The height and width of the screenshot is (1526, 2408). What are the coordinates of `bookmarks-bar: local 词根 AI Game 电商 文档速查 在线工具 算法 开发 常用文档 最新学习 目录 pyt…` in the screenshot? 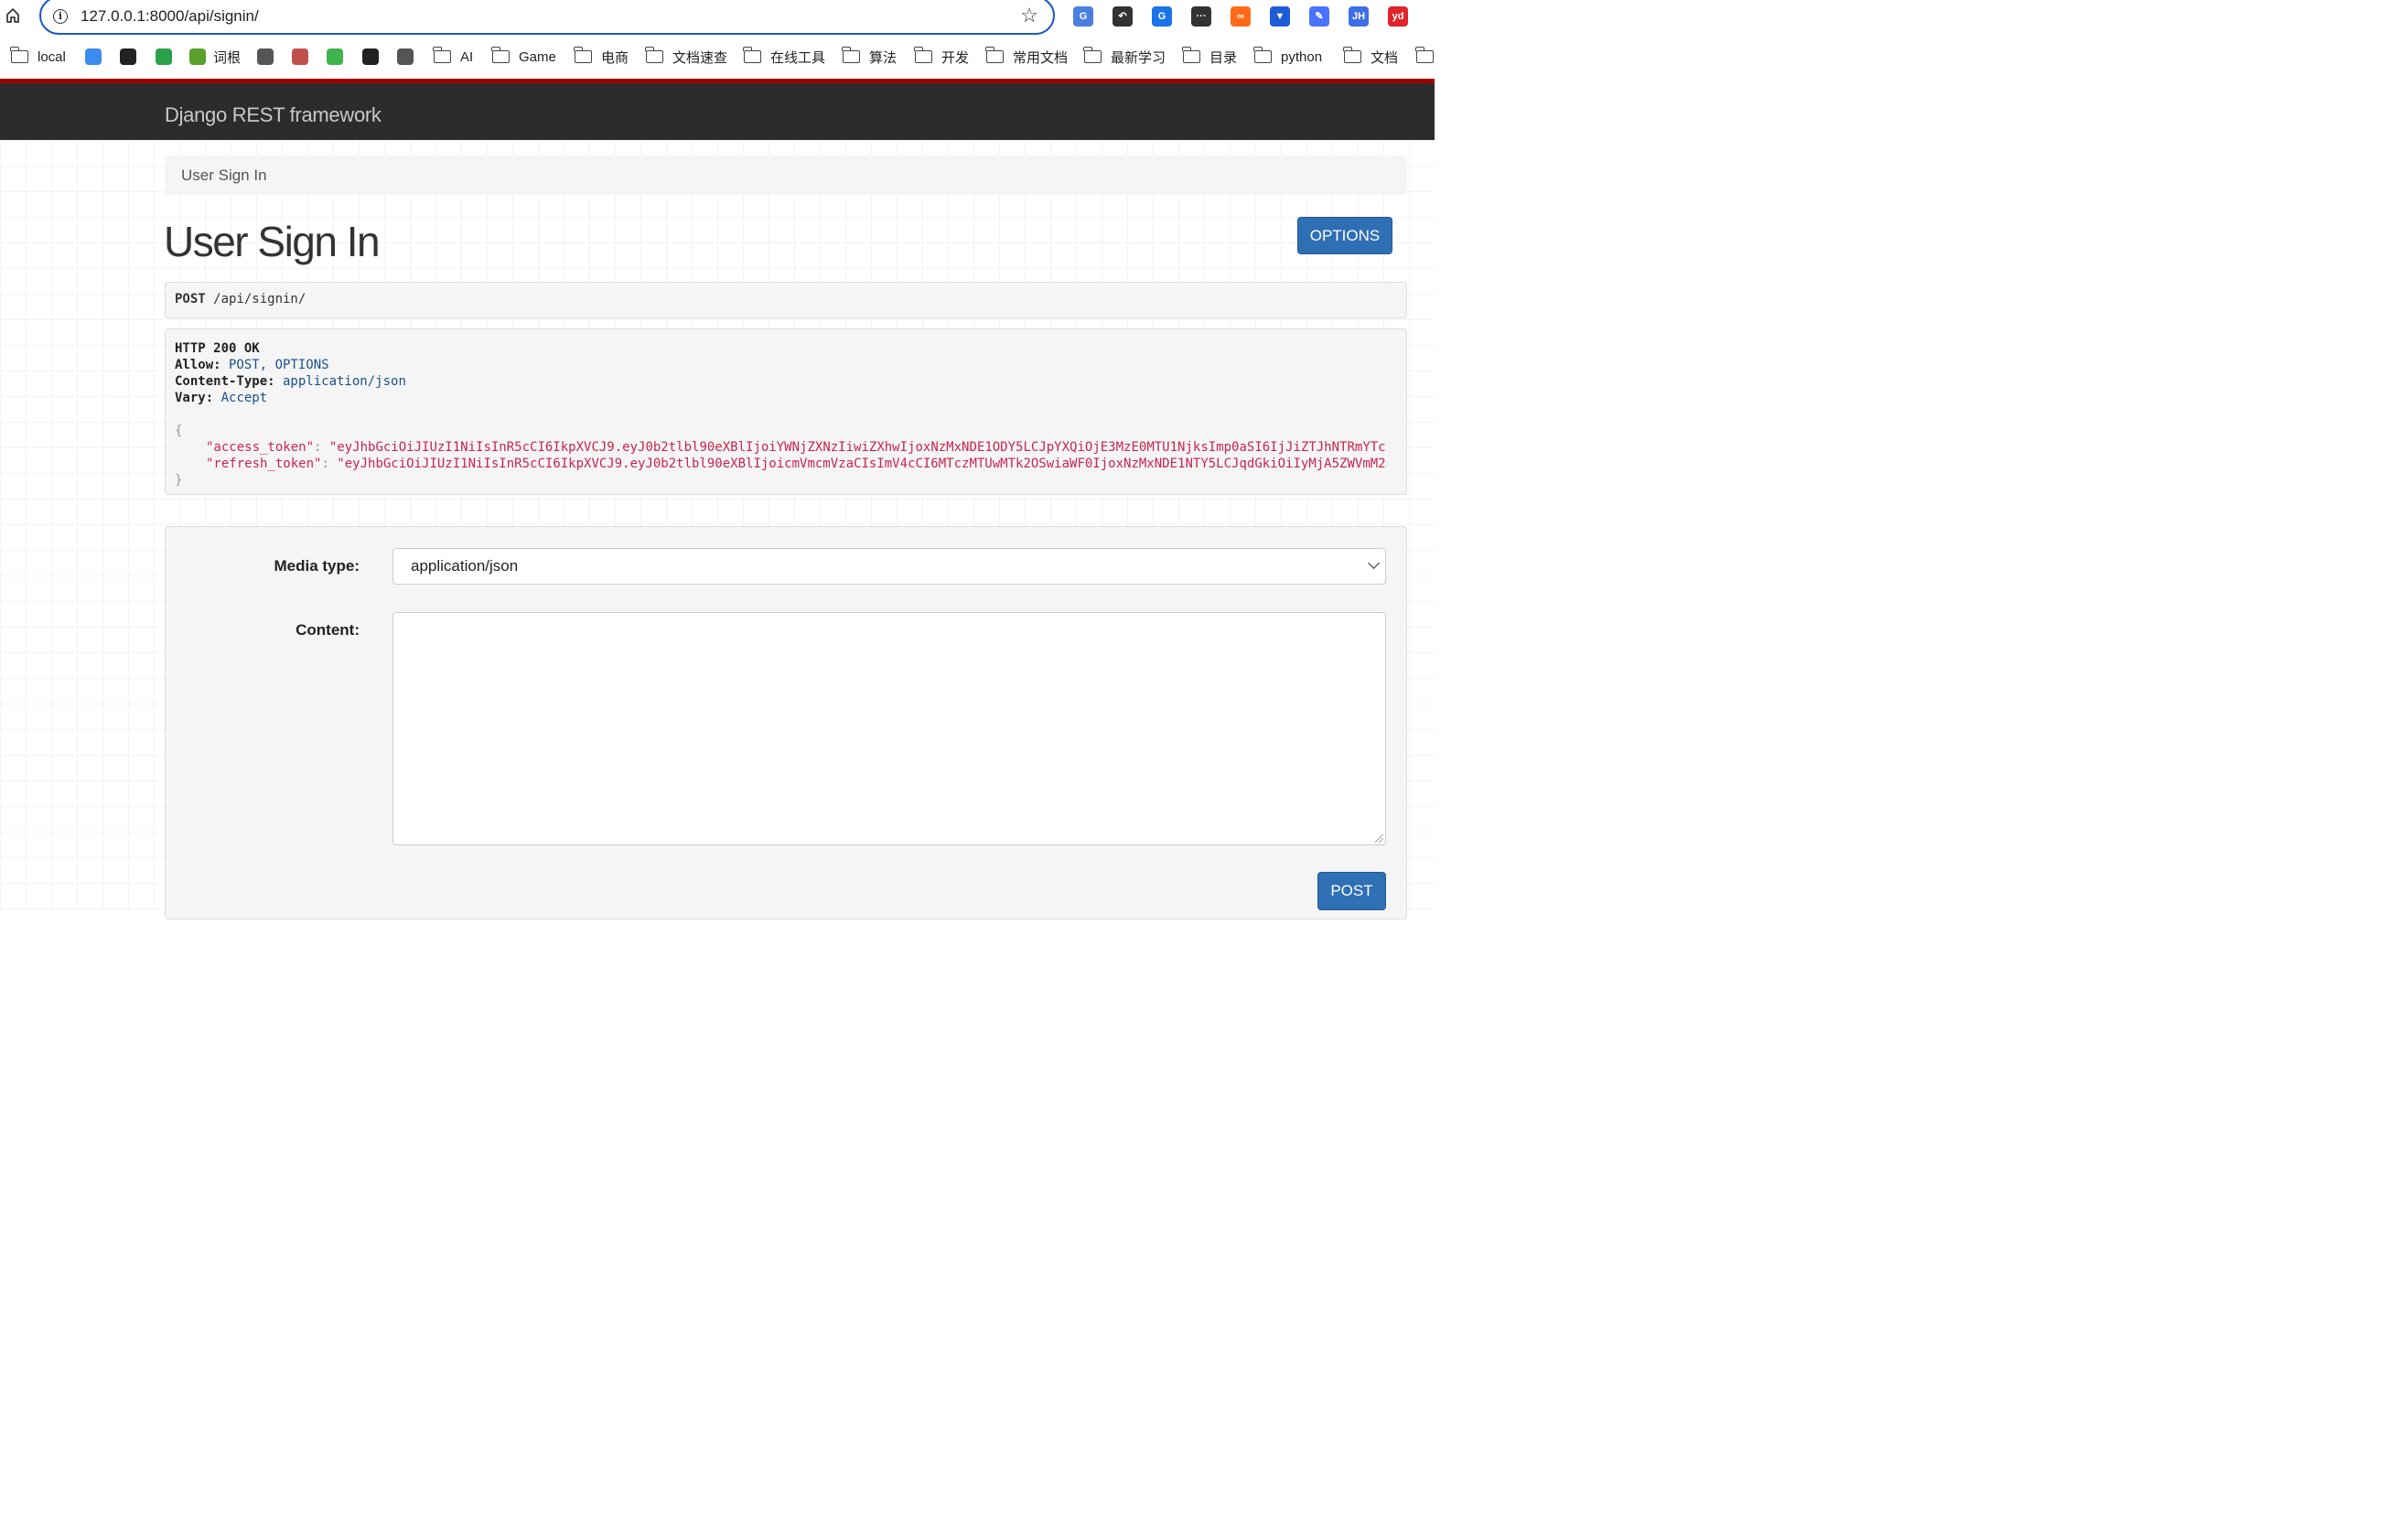 It's located at (717, 56).